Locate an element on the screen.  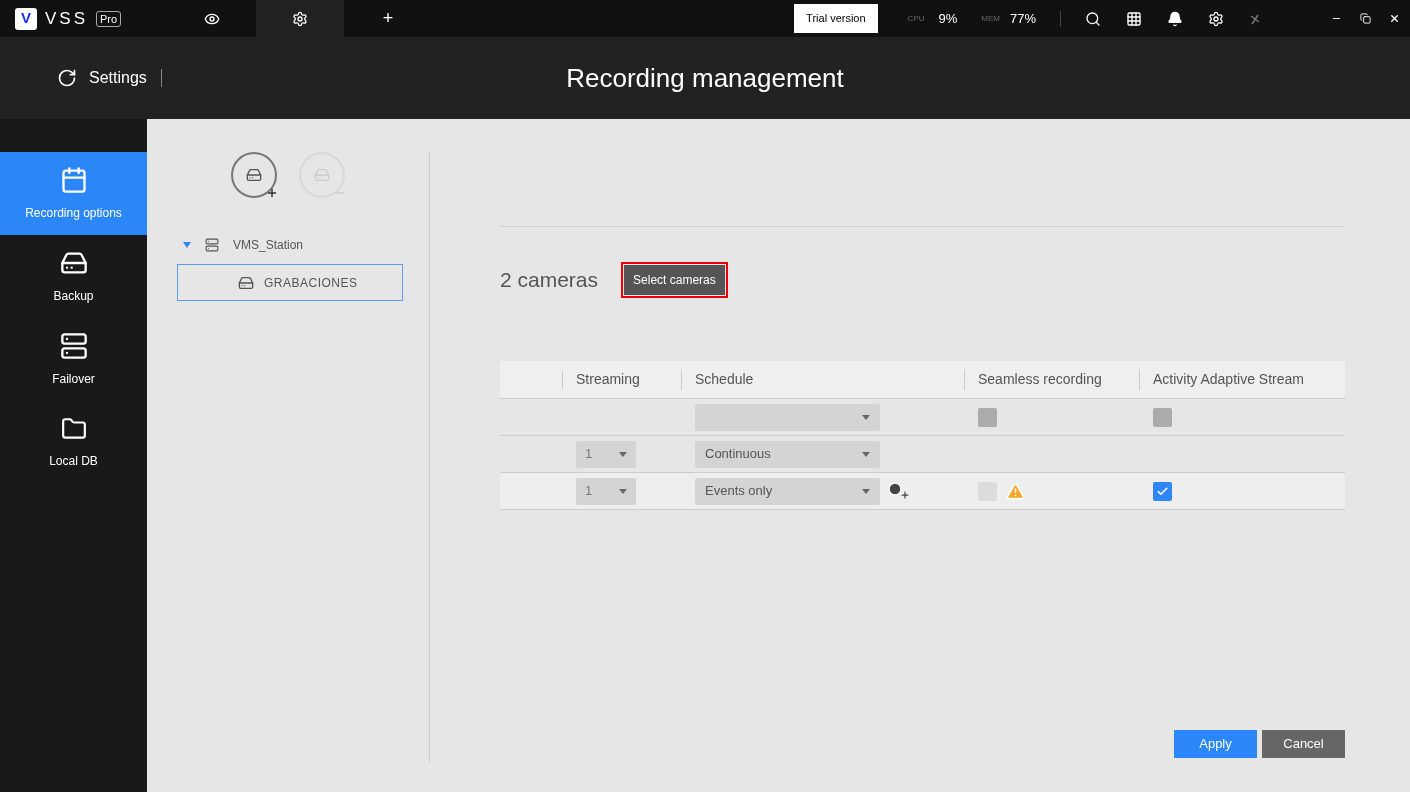
select-cameras-button: Select cameras is located at coordinates (674, 280).